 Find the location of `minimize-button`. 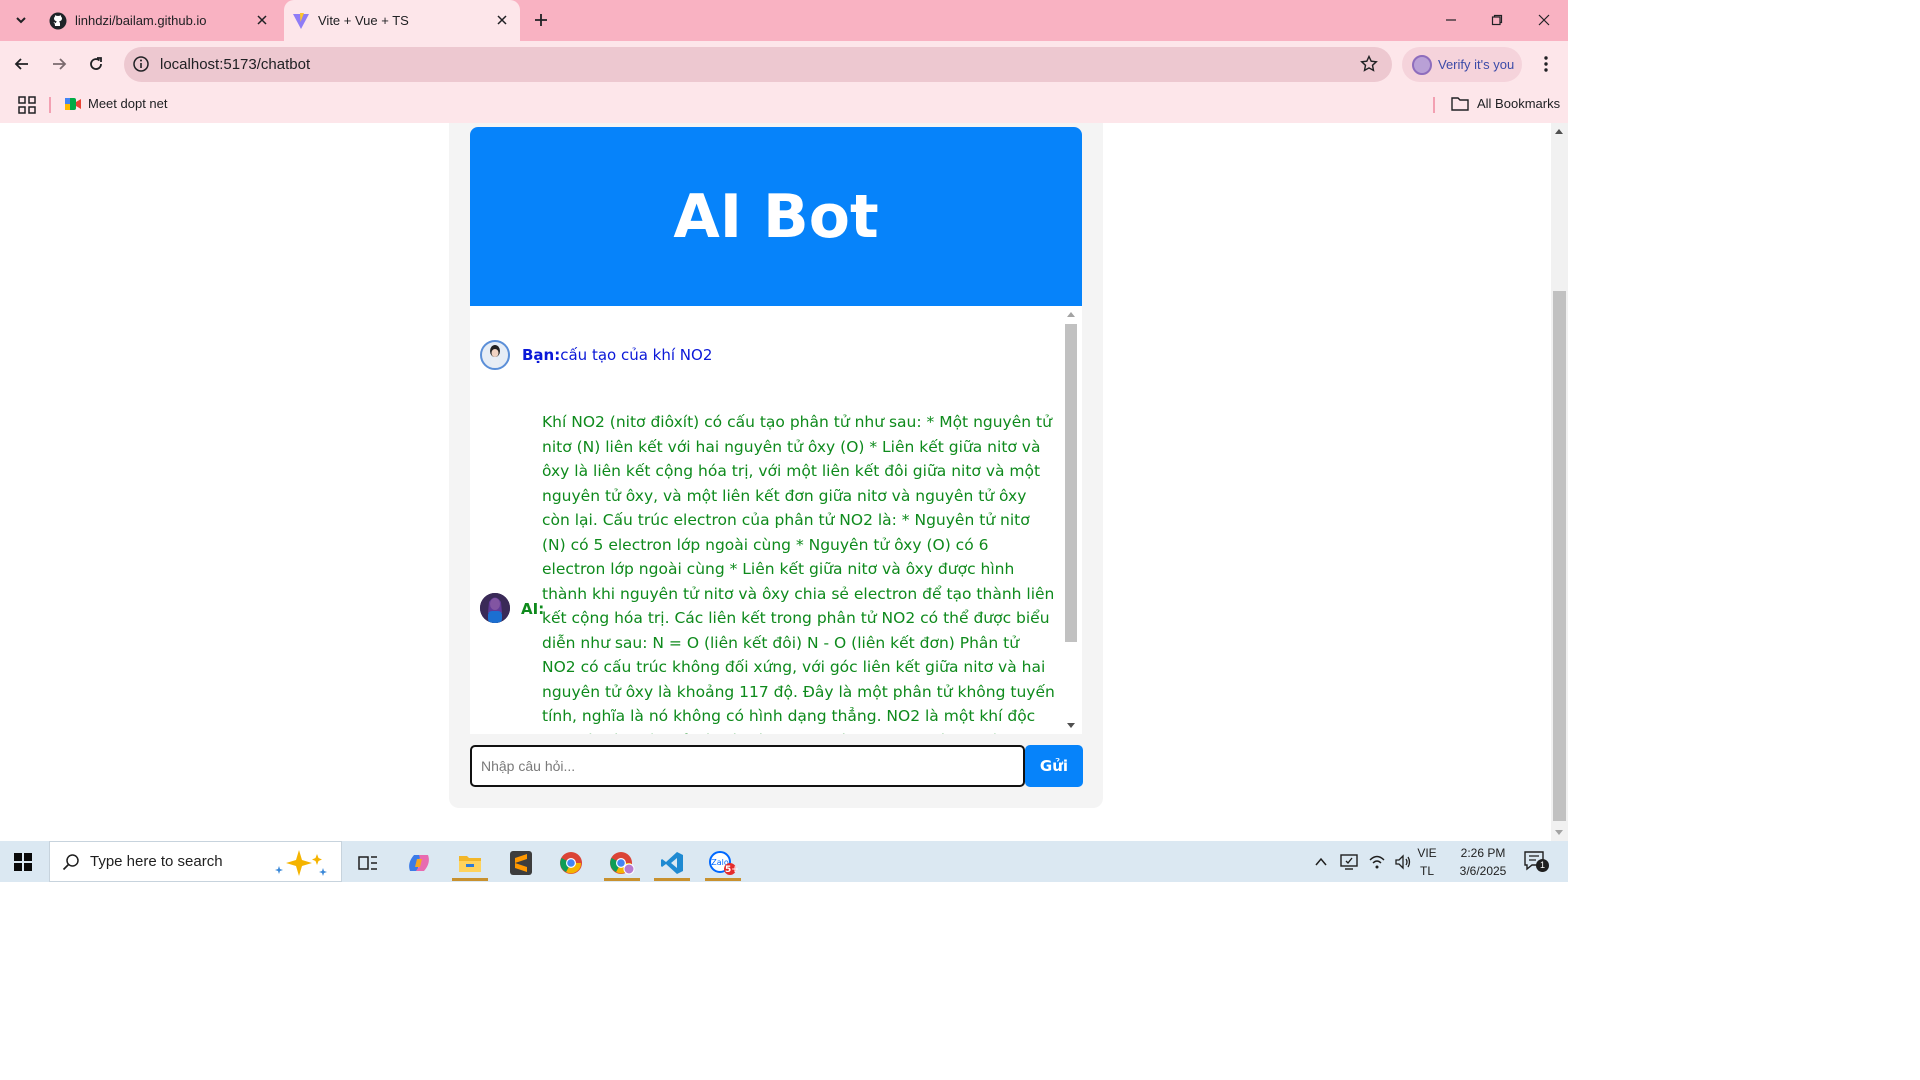

minimize-button is located at coordinates (1451, 20).